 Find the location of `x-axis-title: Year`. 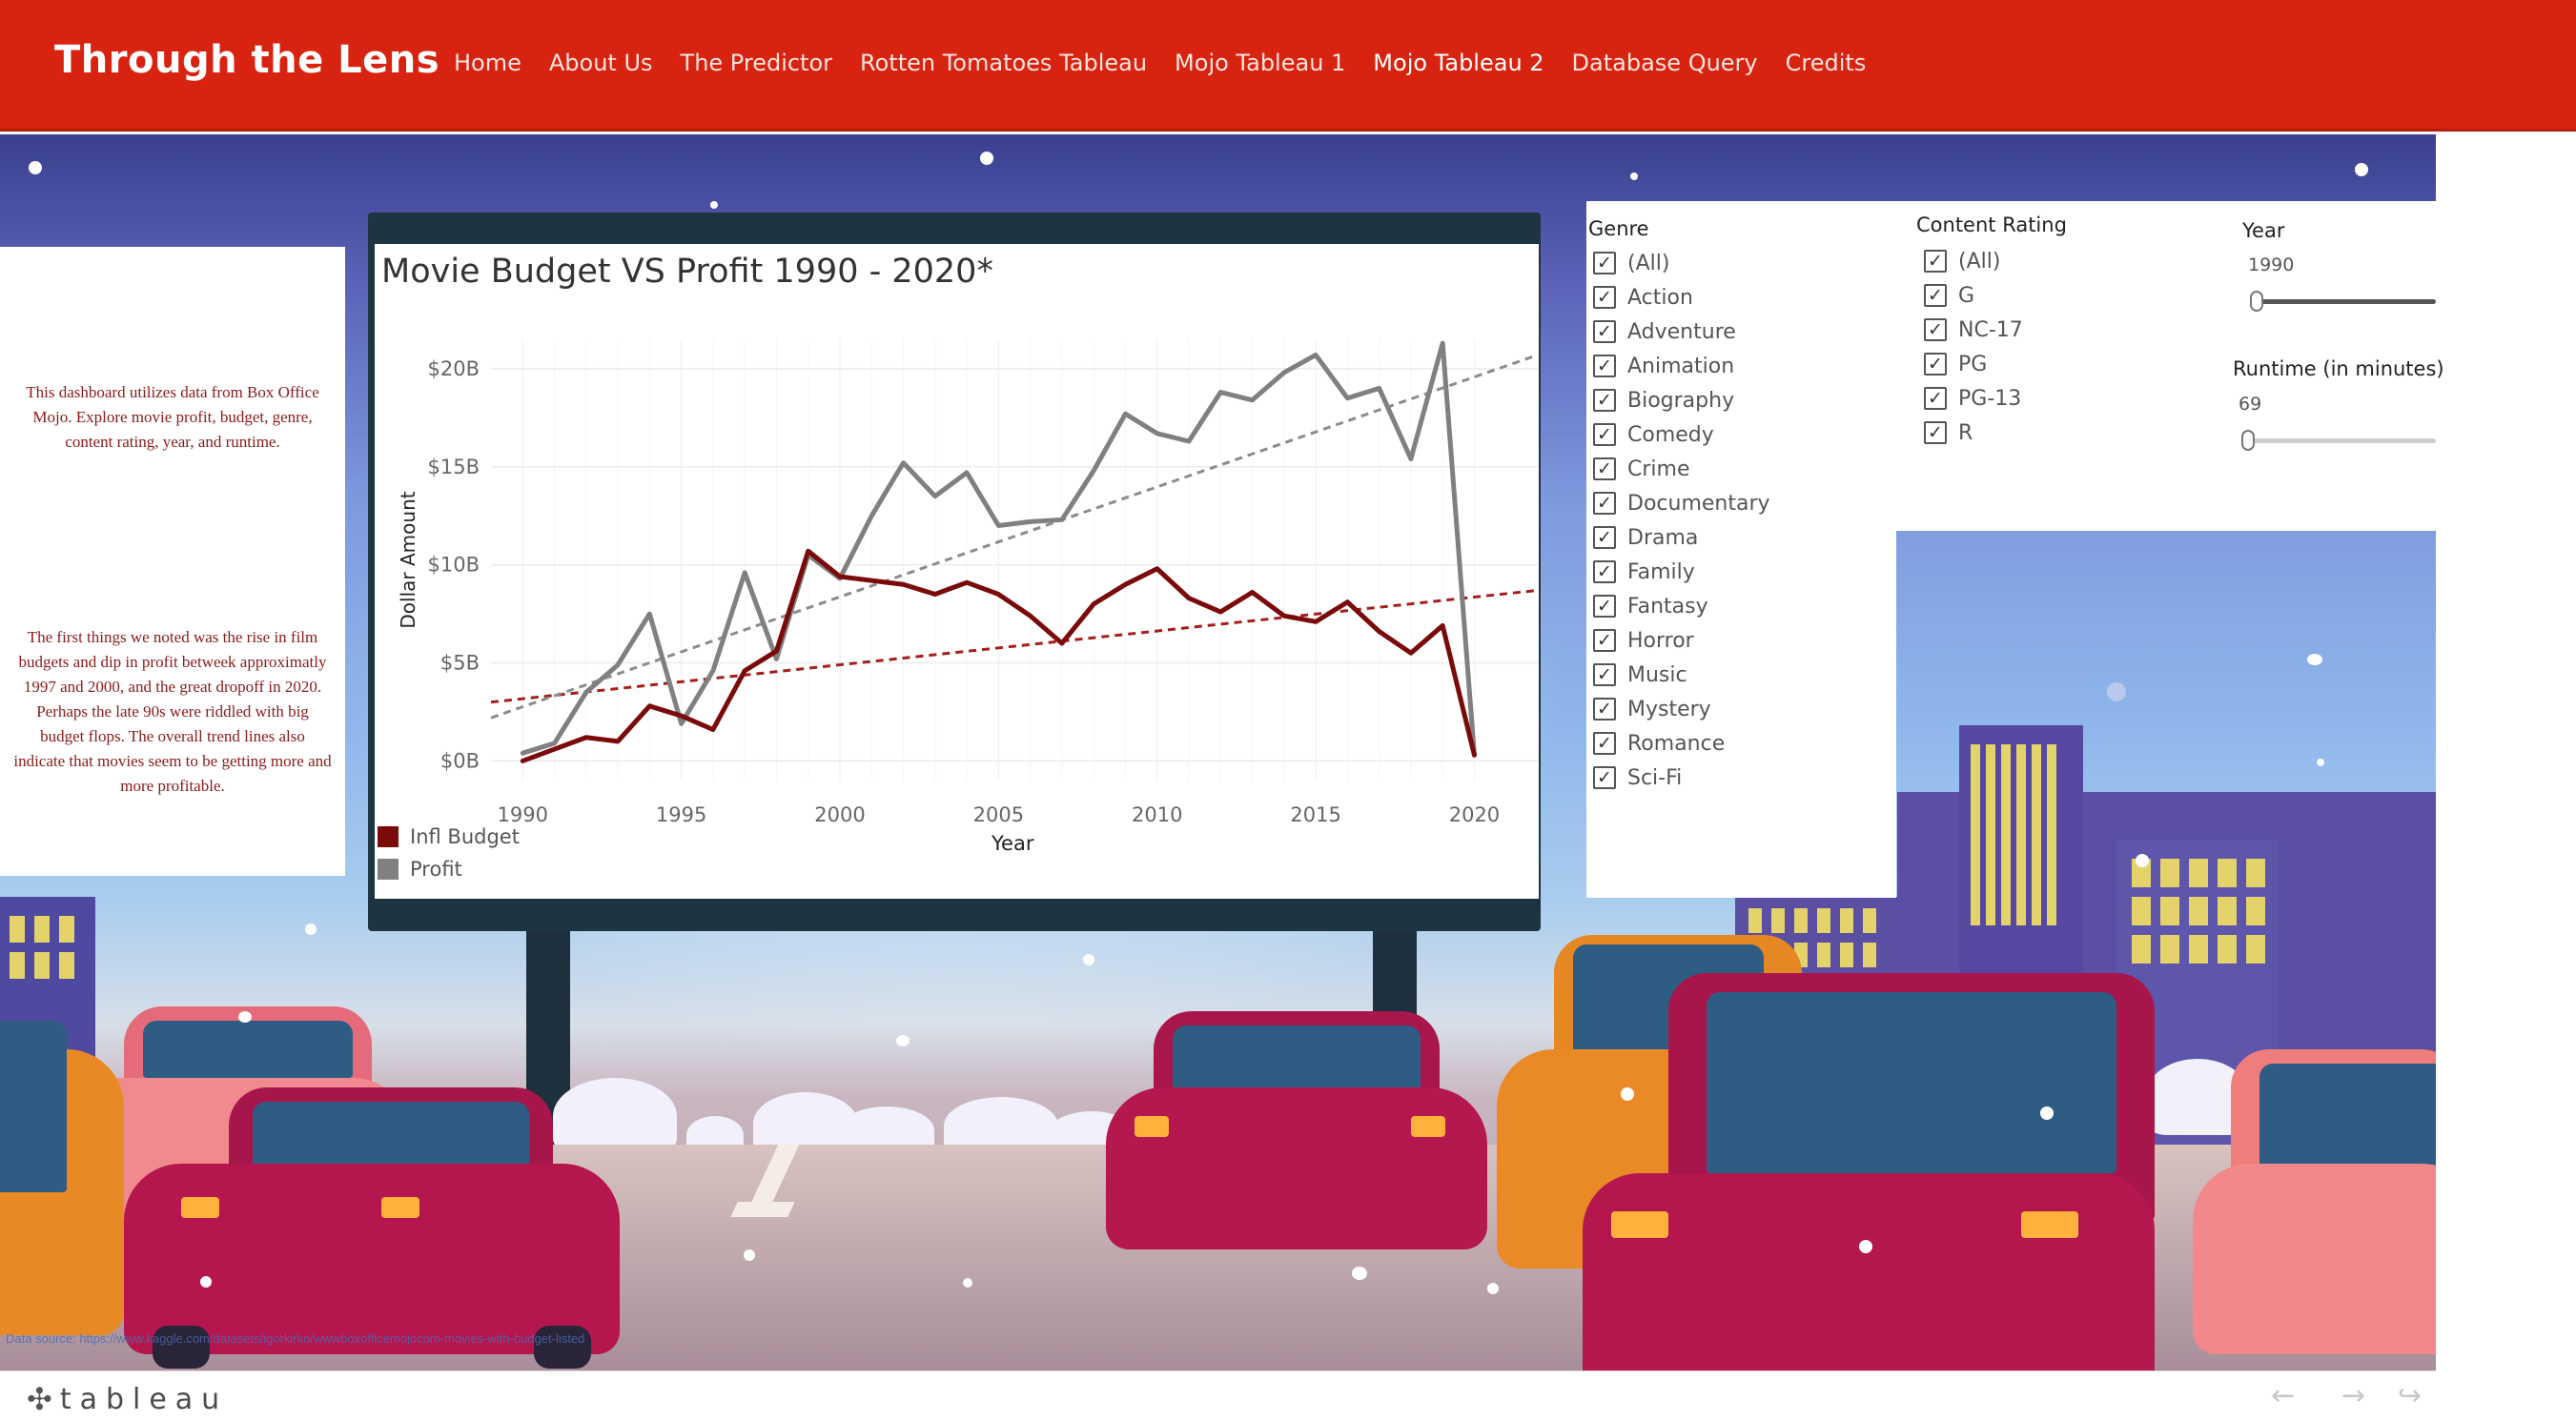

x-axis-title: Year is located at coordinates (1013, 843).